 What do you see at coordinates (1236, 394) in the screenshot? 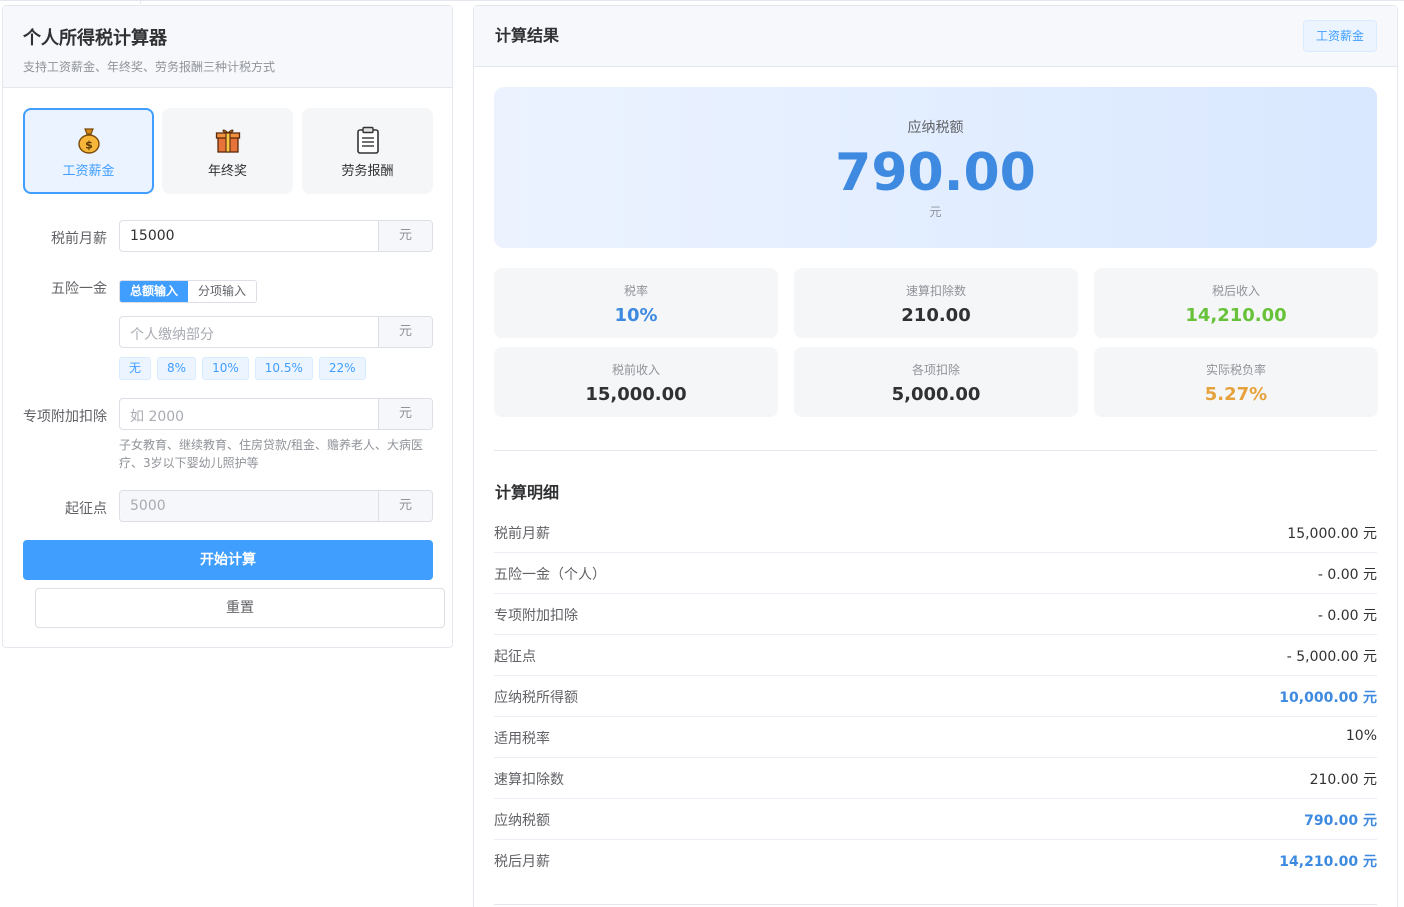
I see `stat-value: 5.27%` at bounding box center [1236, 394].